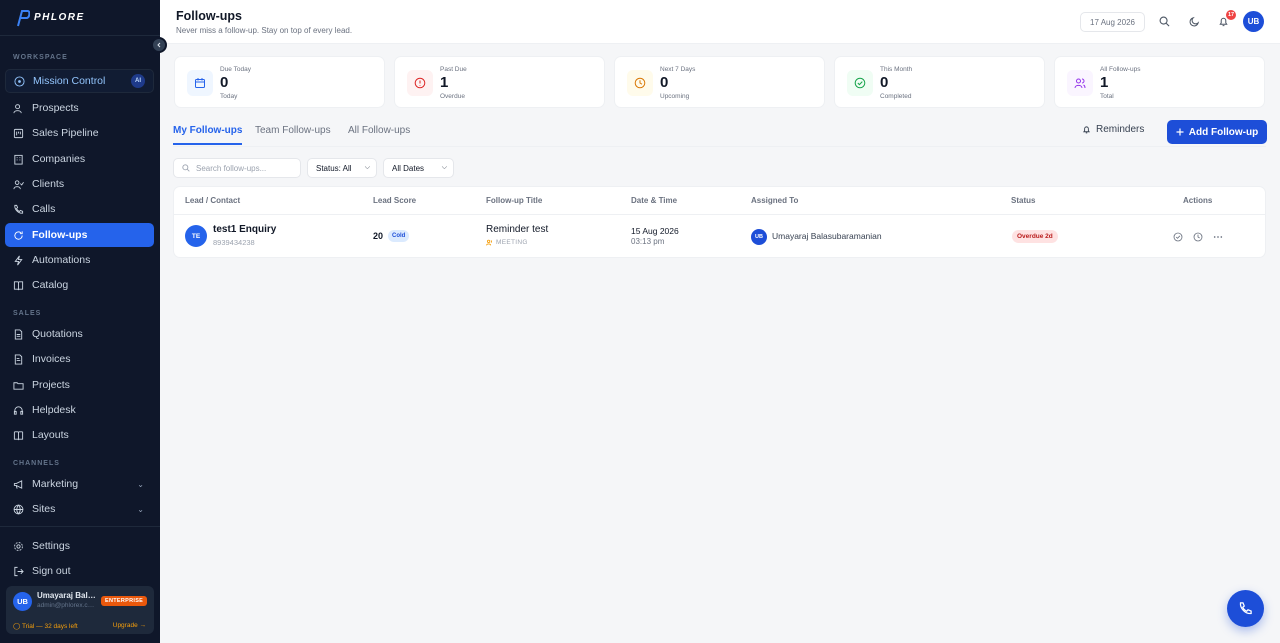 Image resolution: width=1280 pixels, height=643 pixels. What do you see at coordinates (79, 410) in the screenshot?
I see `sidebar-item-helpdesk: Helpdesk` at bounding box center [79, 410].